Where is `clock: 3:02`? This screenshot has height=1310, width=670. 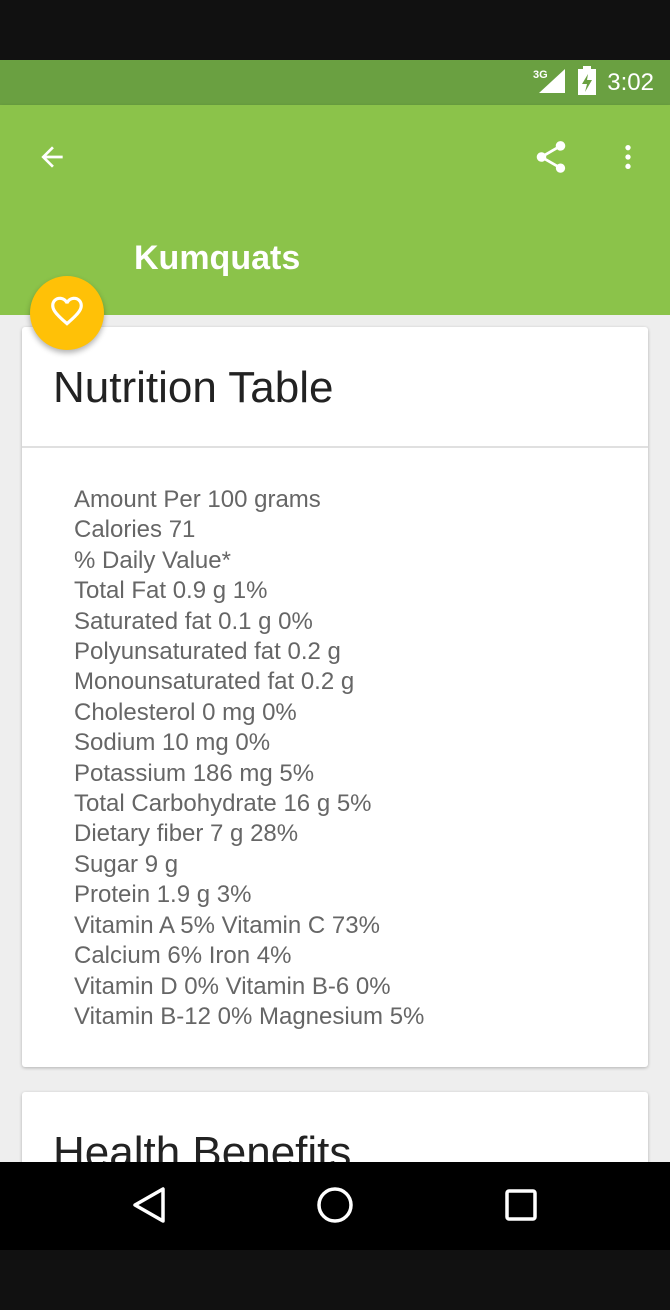 clock: 3:02 is located at coordinates (630, 82).